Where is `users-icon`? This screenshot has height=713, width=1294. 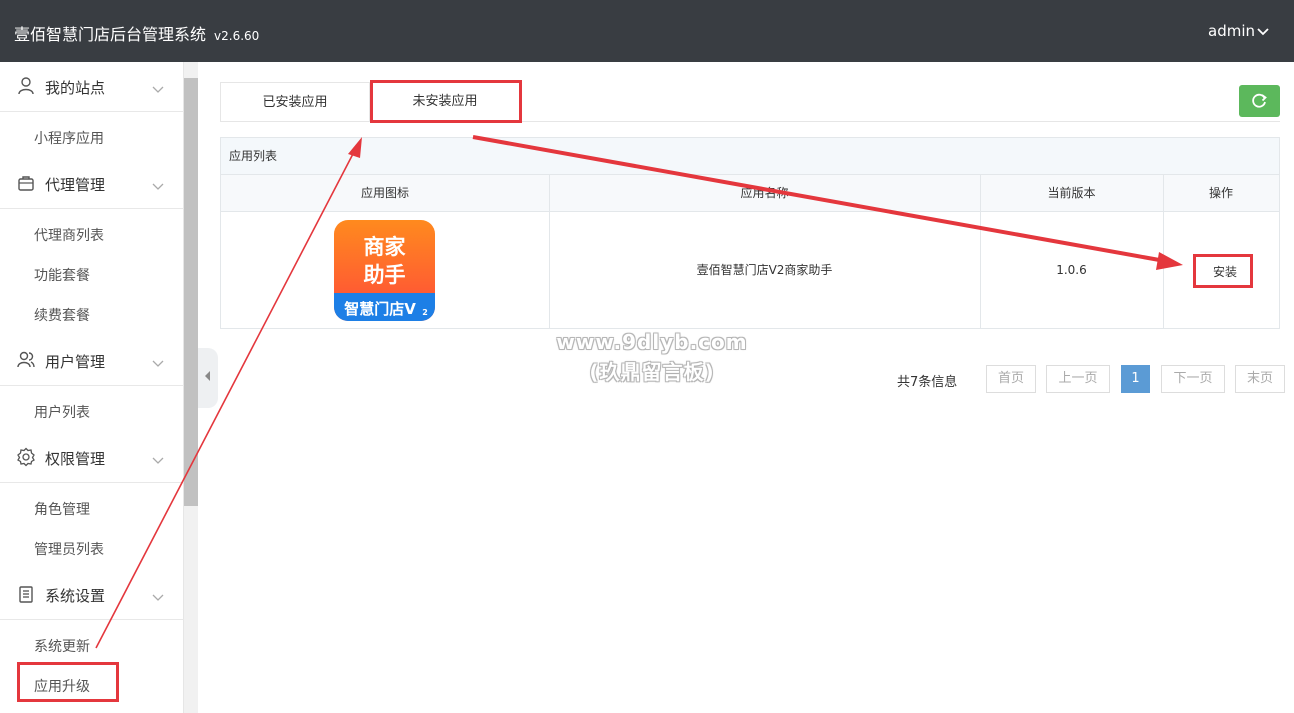
users-icon is located at coordinates (26, 360).